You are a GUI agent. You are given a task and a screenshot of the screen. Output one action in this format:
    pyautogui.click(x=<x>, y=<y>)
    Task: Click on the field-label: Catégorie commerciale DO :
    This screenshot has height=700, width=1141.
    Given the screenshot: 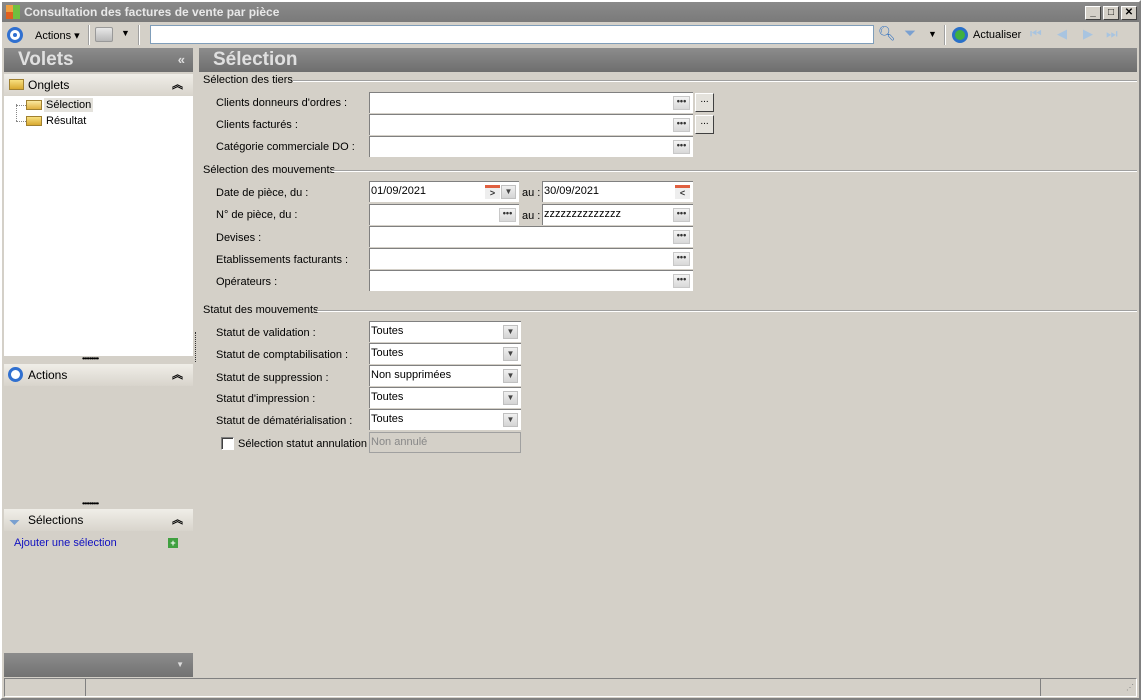 What is the action you would take?
    pyautogui.click(x=285, y=147)
    